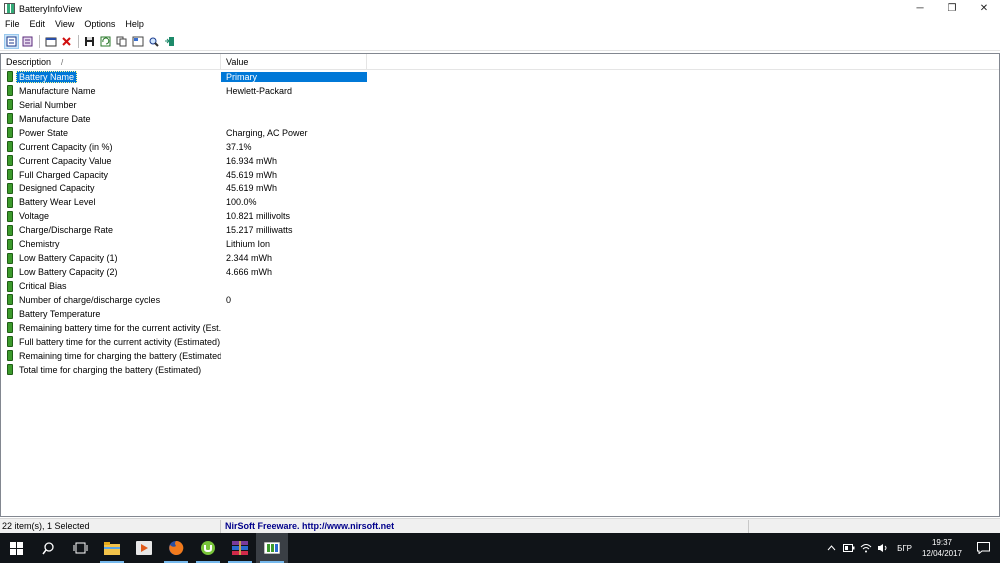 Image resolution: width=1000 pixels, height=563 pixels. What do you see at coordinates (920, 8) in the screenshot?
I see `minimize-button: ─` at bounding box center [920, 8].